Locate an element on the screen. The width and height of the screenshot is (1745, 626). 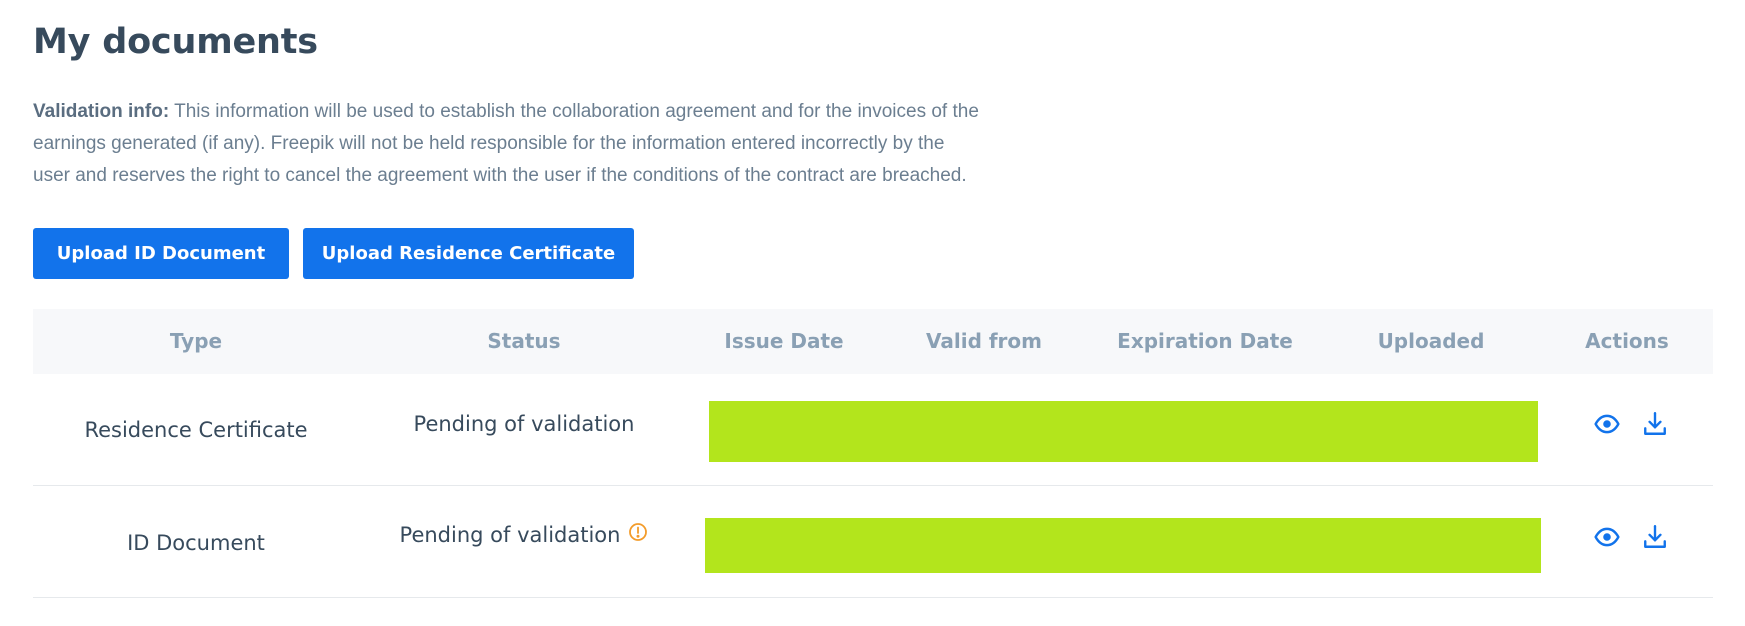
row-status-cell: Pending of validation is located at coordinates (524, 534).